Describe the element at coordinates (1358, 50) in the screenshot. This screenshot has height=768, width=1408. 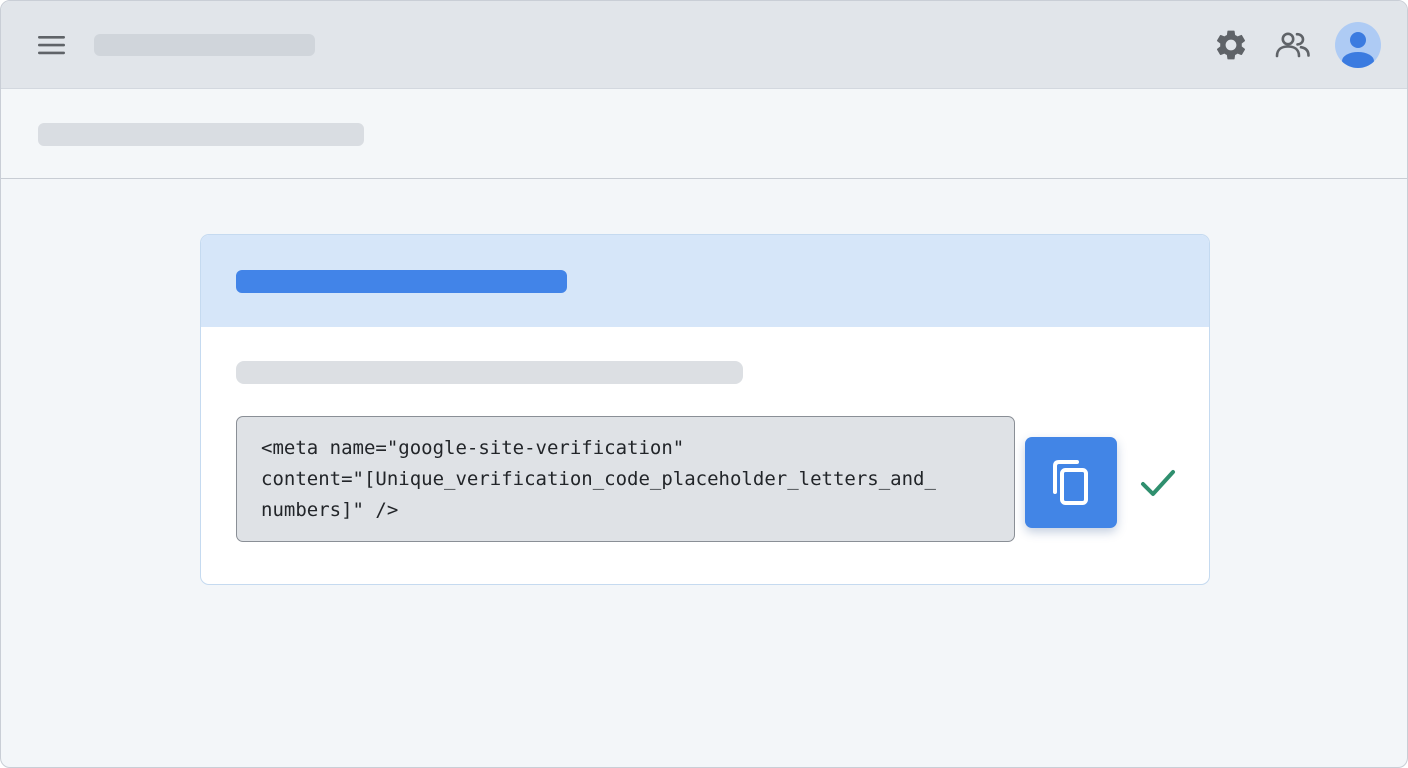
I see `person-avatar-icon` at that location.